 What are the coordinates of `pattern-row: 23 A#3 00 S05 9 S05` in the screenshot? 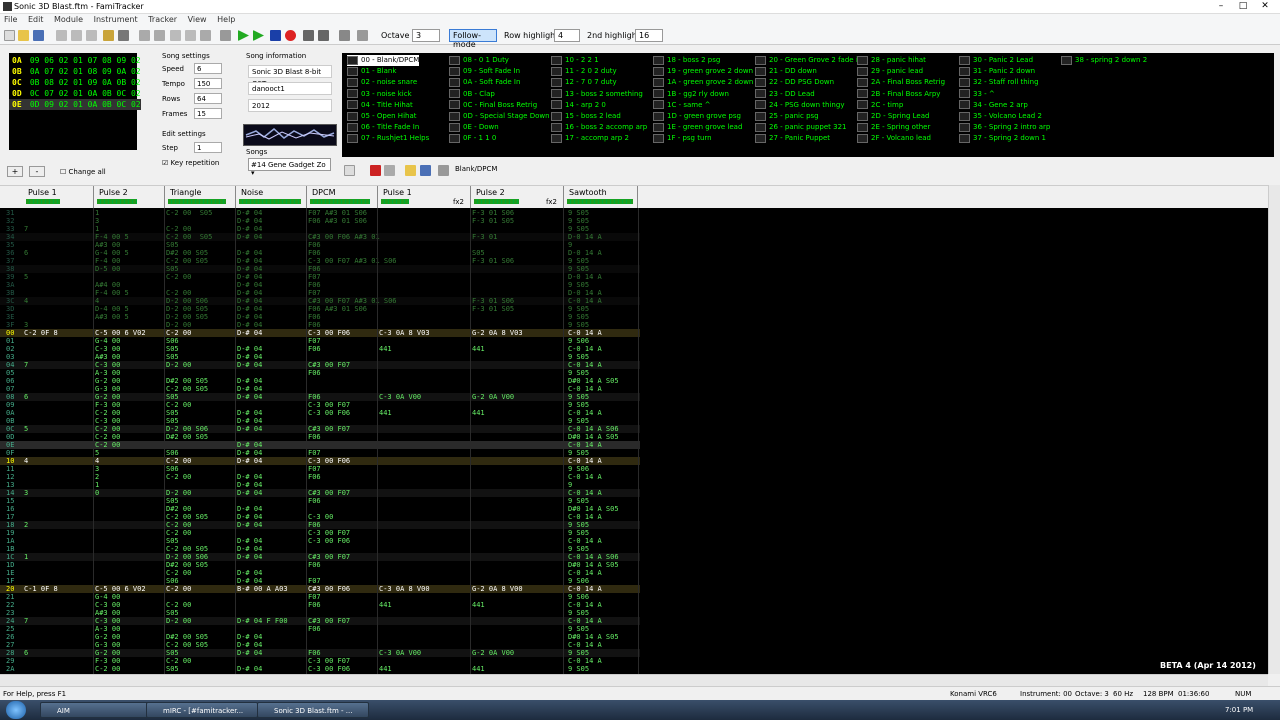 It's located at (320, 613).